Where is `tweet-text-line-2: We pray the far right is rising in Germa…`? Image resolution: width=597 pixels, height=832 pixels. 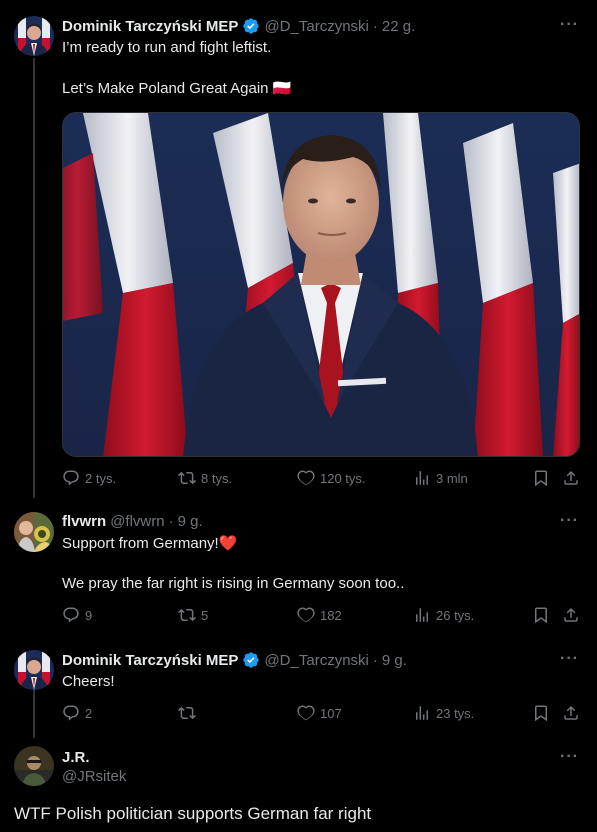
tweet-text-line-2: We pray the far right is rising in Germa… is located at coordinates (233, 583).